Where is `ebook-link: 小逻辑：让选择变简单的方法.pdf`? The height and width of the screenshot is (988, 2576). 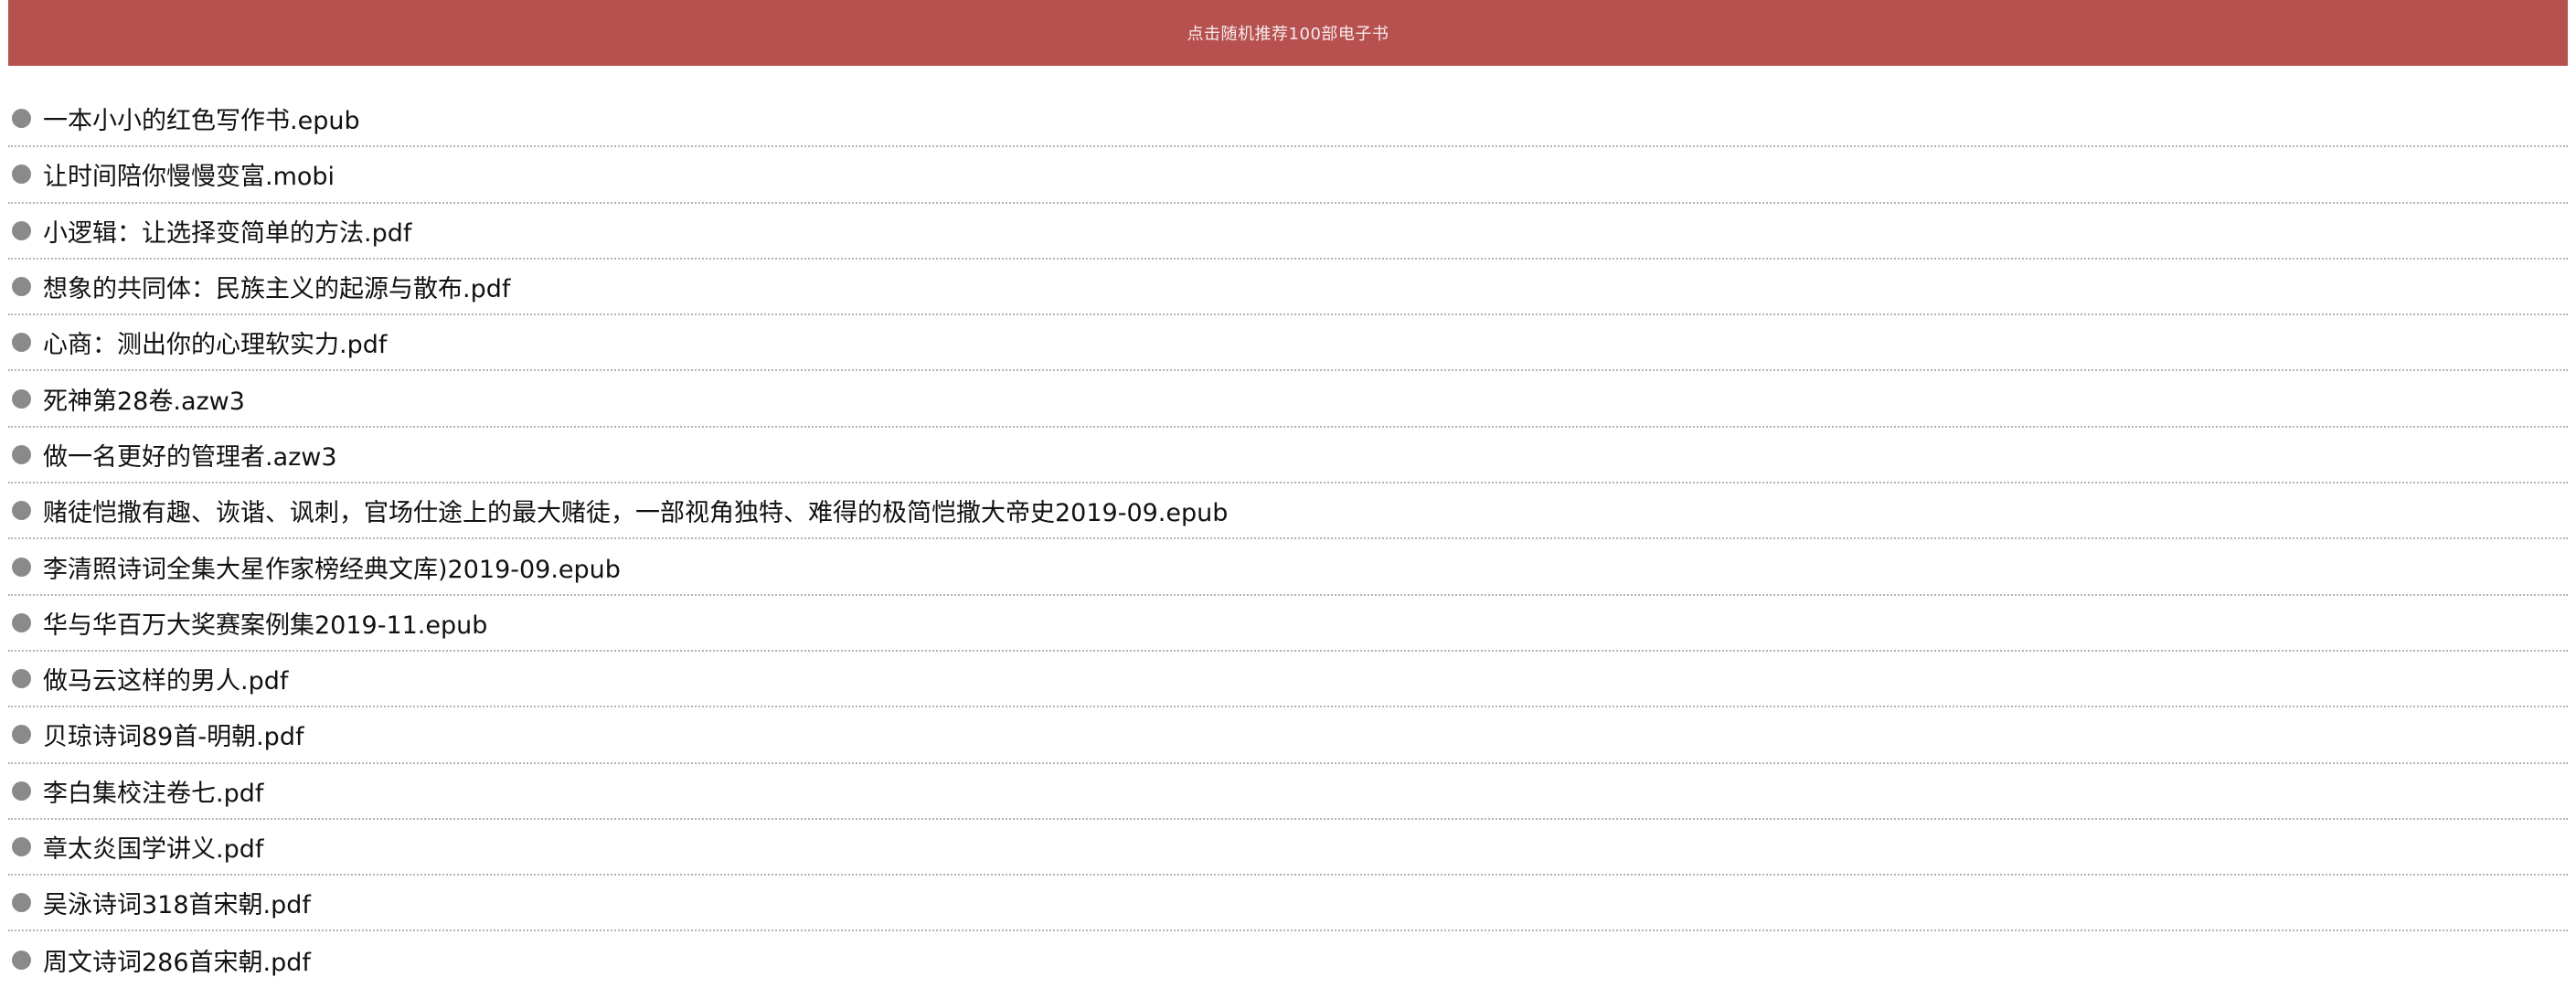
ebook-link: 小逻辑：让选择变简单的方法.pdf is located at coordinates (227, 231).